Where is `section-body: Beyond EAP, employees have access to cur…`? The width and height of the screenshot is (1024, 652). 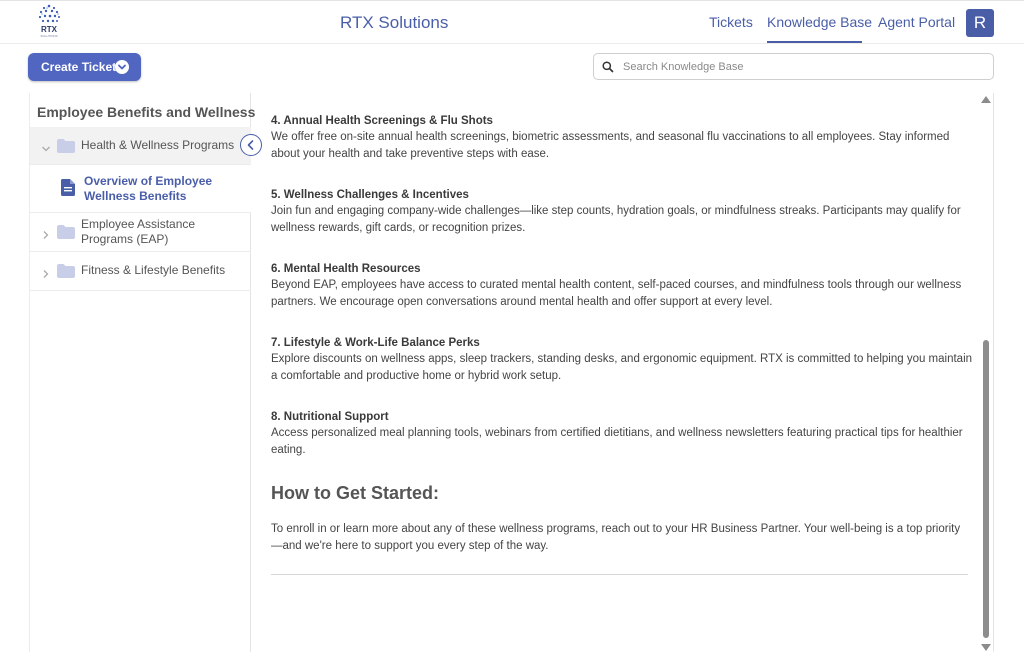
section-body: Beyond EAP, employees have access to cur… is located at coordinates (616, 293).